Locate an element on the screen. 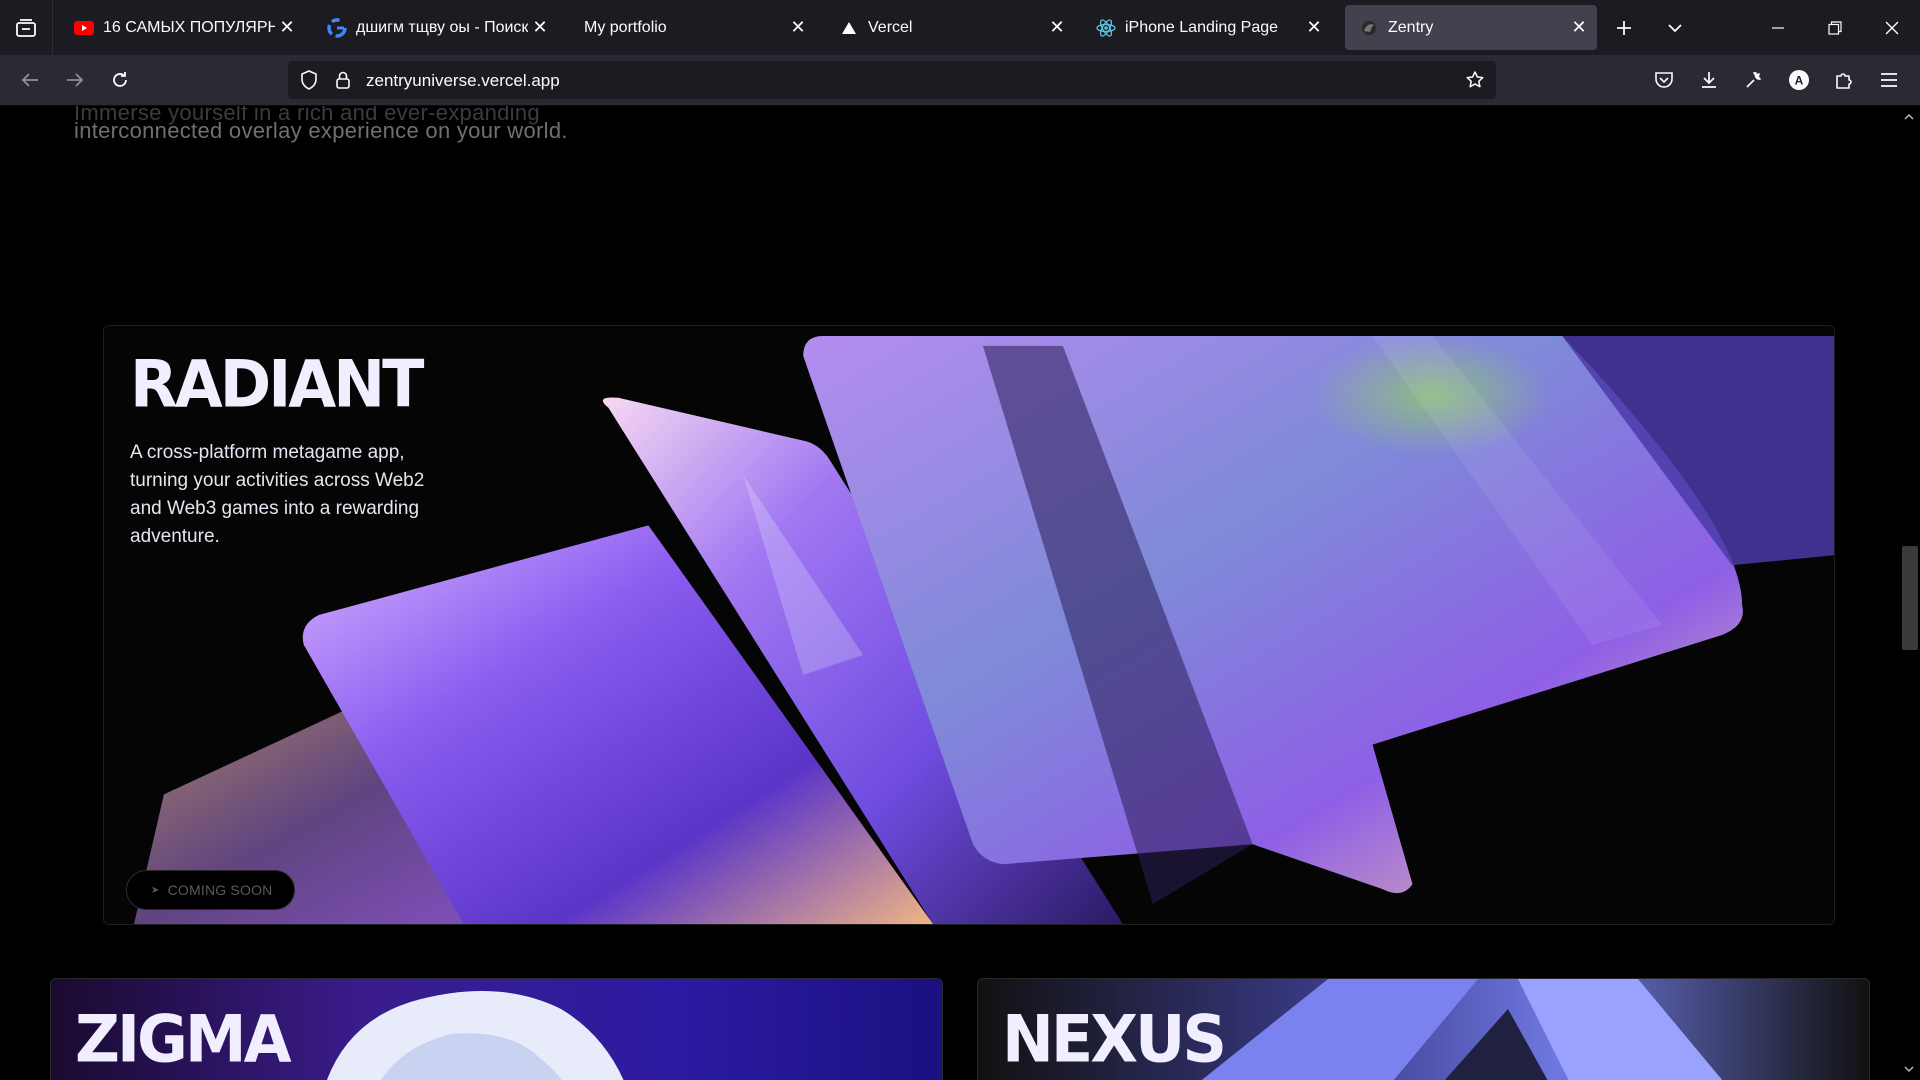  tracking-protection-shield-icon is located at coordinates (309, 80).